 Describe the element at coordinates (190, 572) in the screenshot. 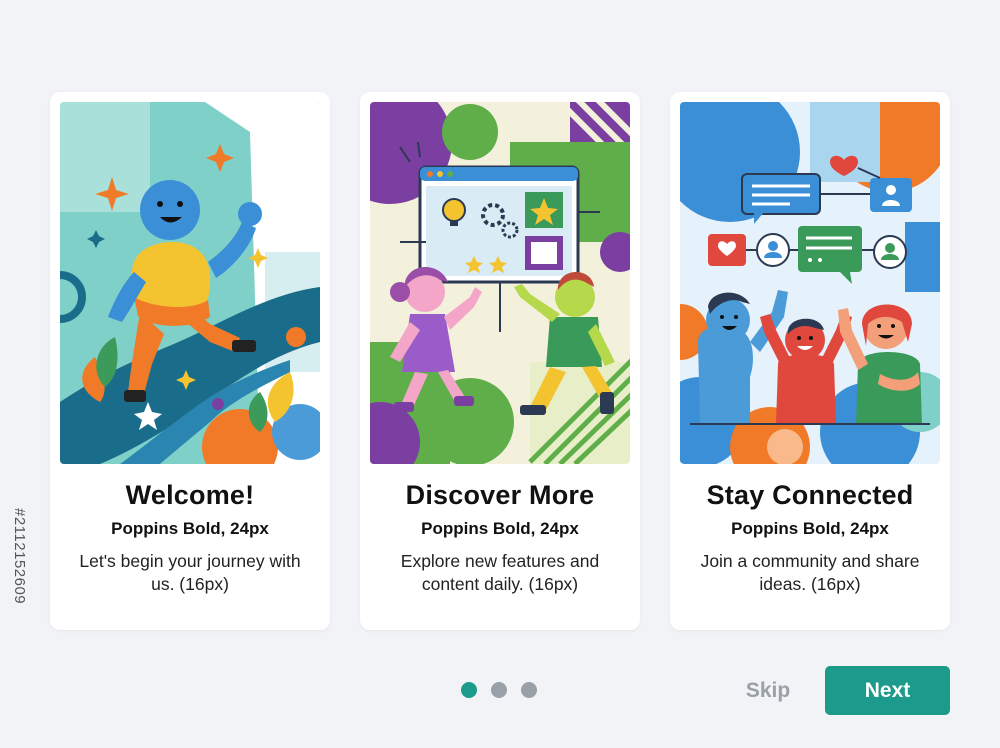

I see `card-body: Let's begin your journey with us. (16px)` at that location.